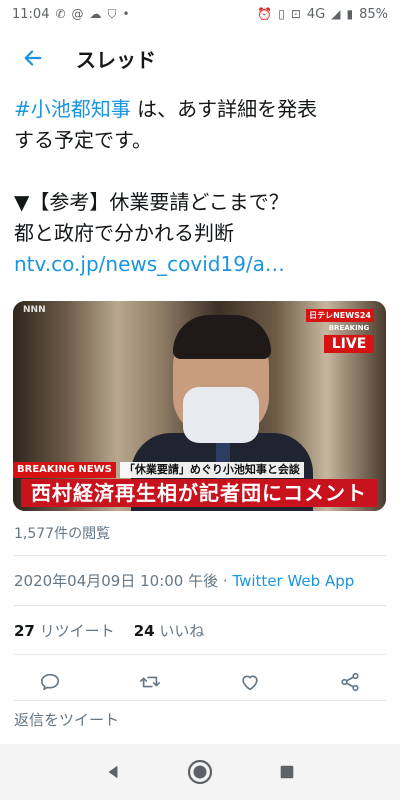 The width and height of the screenshot is (400, 800). I want to click on tweet-line-1: #小池都知事 は、あす詳細を発表, so click(200, 109).